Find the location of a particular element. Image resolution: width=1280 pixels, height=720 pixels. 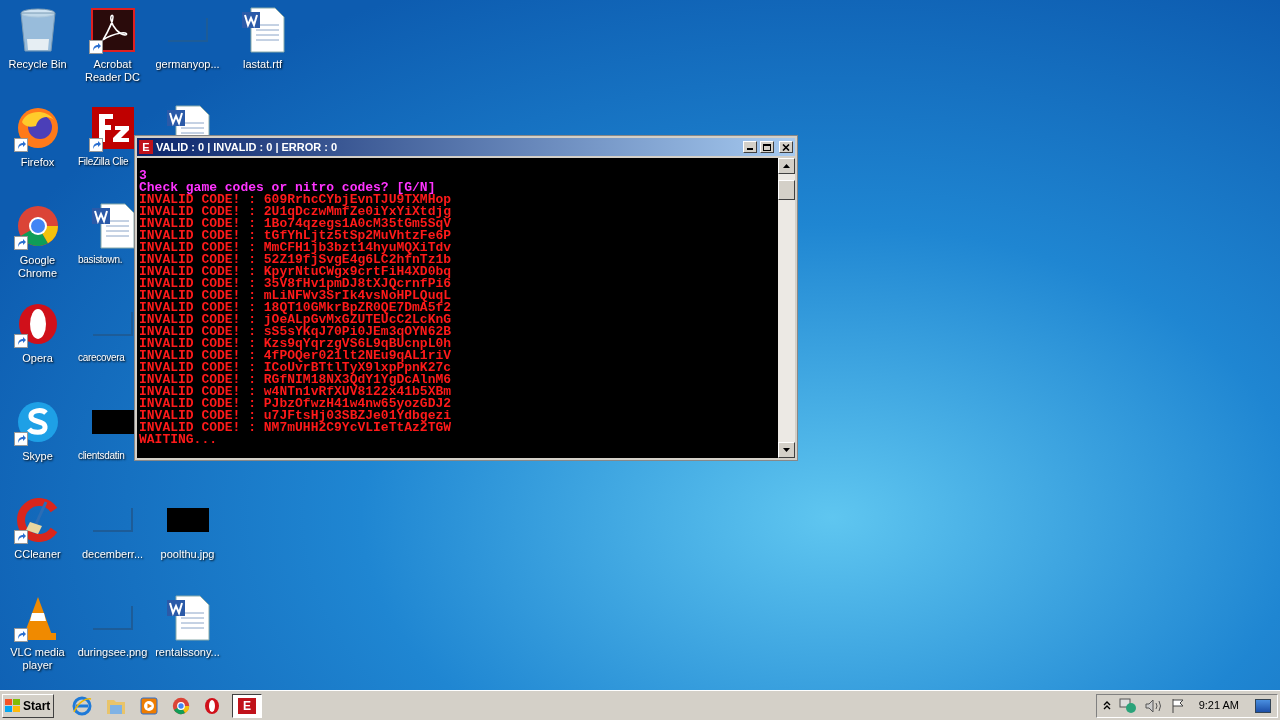

maximize-button is located at coordinates (767, 147).